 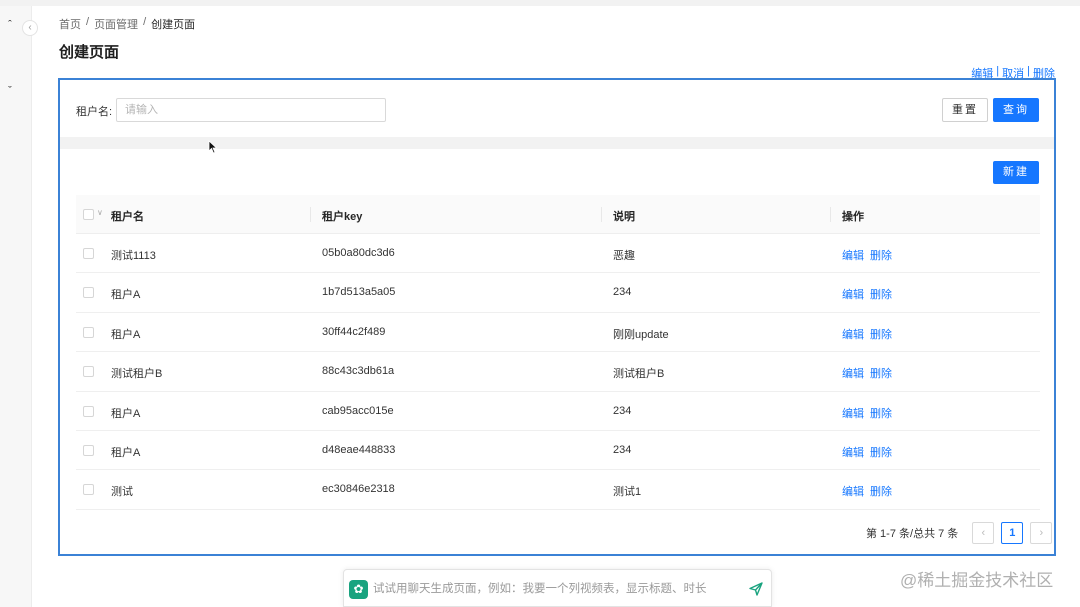 What do you see at coordinates (89, 52) in the screenshot?
I see `page-title: 创建页面` at bounding box center [89, 52].